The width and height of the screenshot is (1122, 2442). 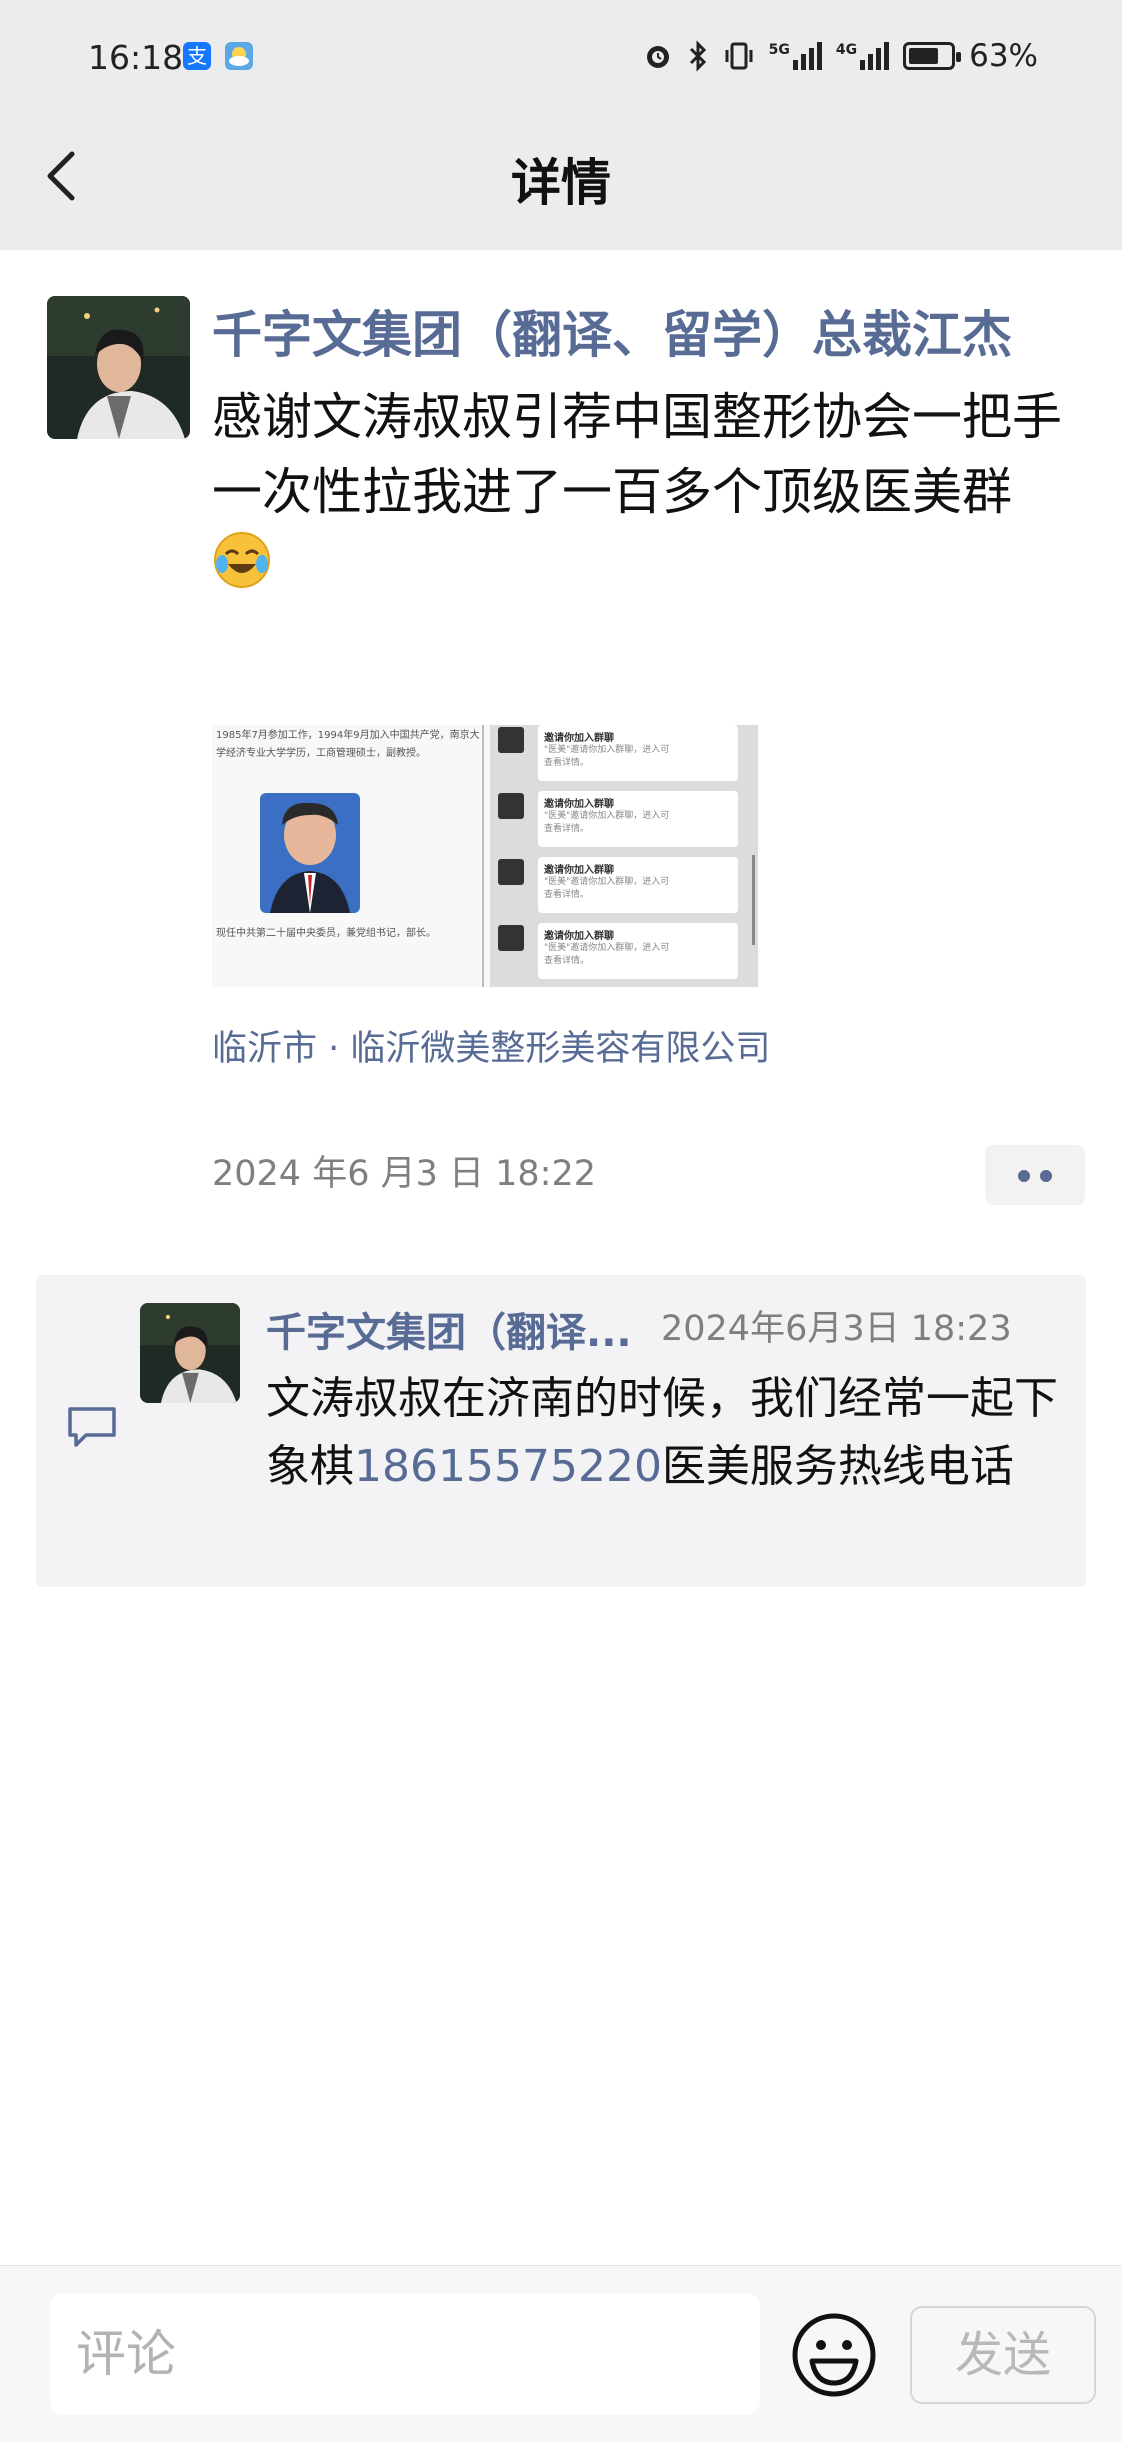 What do you see at coordinates (846, 50) in the screenshot?
I see `signal-4g-label: 4G` at bounding box center [846, 50].